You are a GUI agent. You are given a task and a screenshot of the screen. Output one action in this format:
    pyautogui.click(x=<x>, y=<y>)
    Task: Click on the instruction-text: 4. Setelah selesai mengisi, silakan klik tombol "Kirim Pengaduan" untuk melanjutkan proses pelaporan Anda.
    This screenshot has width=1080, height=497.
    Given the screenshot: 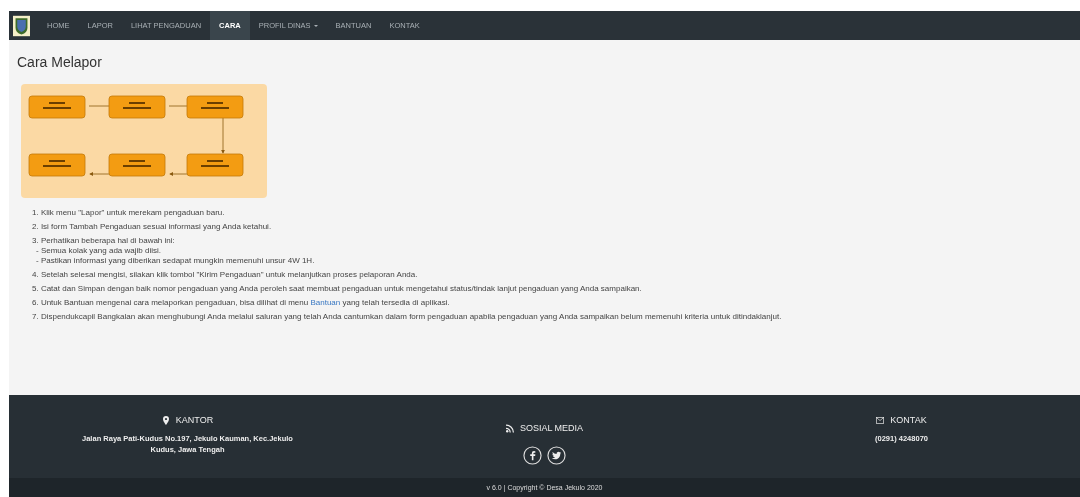 What is the action you would take?
    pyautogui.click(x=225, y=275)
    